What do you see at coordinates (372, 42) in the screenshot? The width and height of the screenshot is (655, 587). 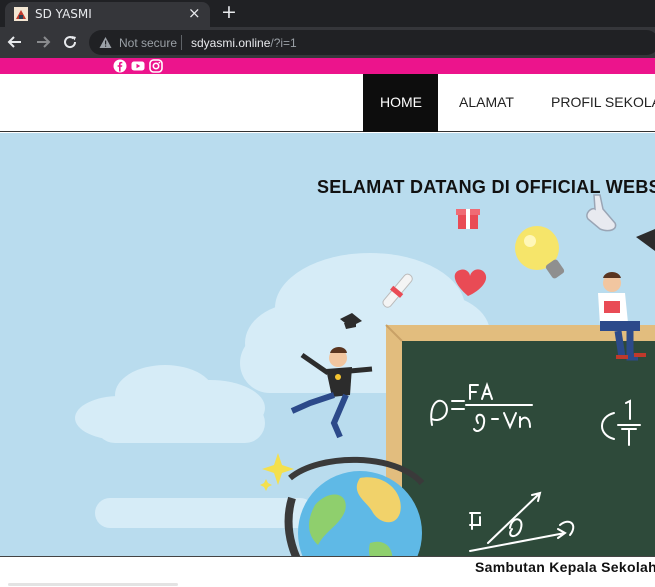 I see `address-bar: Not secure sdyasmi.online/?i=1` at bounding box center [372, 42].